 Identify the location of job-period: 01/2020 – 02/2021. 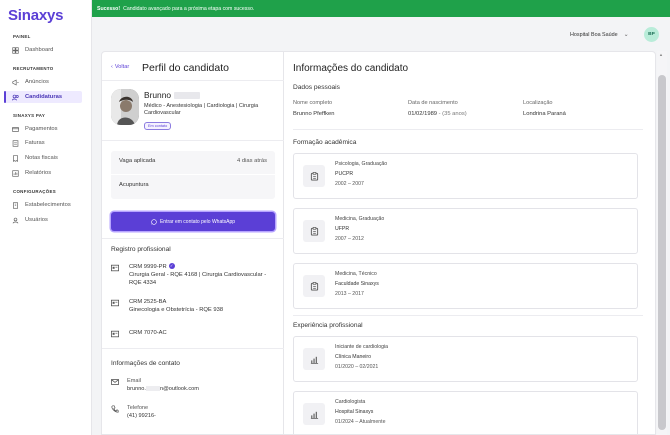
(357, 367).